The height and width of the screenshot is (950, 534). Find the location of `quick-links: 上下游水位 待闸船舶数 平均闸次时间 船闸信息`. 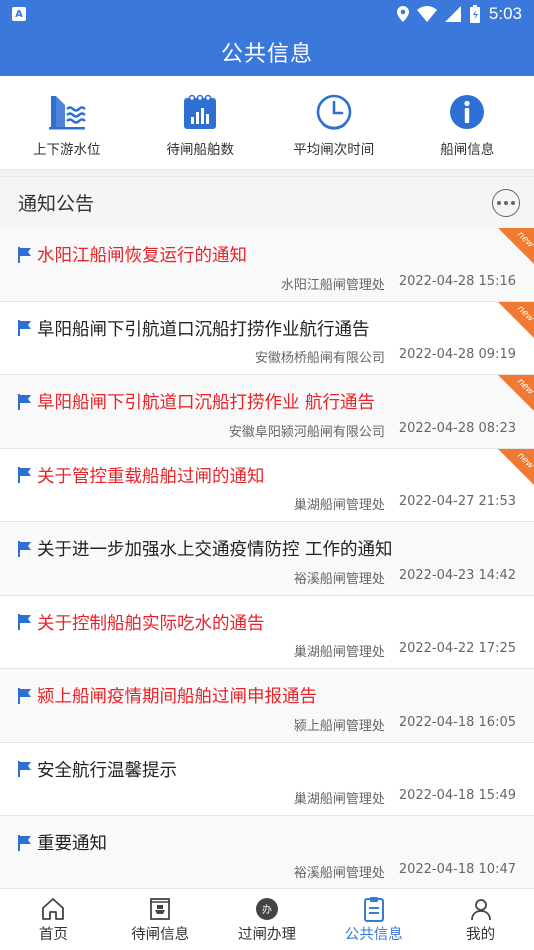

quick-links: 上下游水位 待闸船舶数 平均闸次时间 船闸信息 is located at coordinates (267, 123).